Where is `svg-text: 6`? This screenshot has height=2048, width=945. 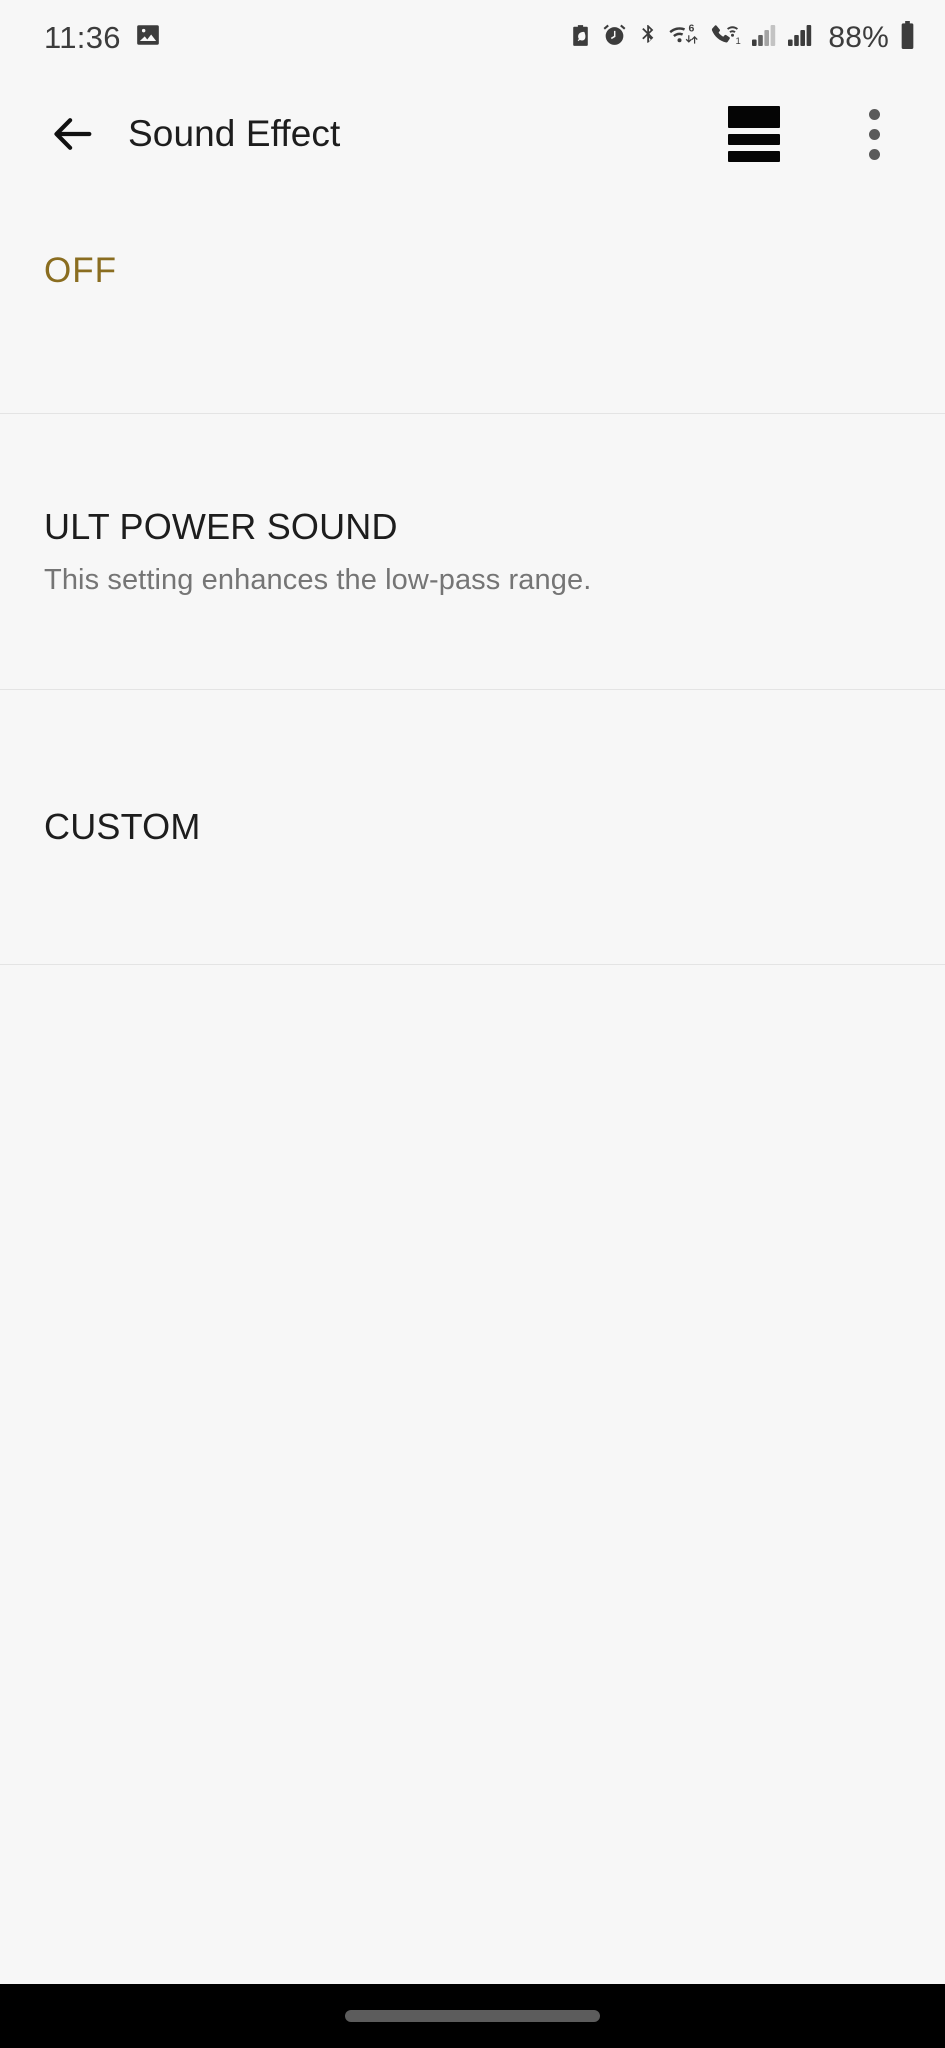 svg-text: 6 is located at coordinates (692, 29).